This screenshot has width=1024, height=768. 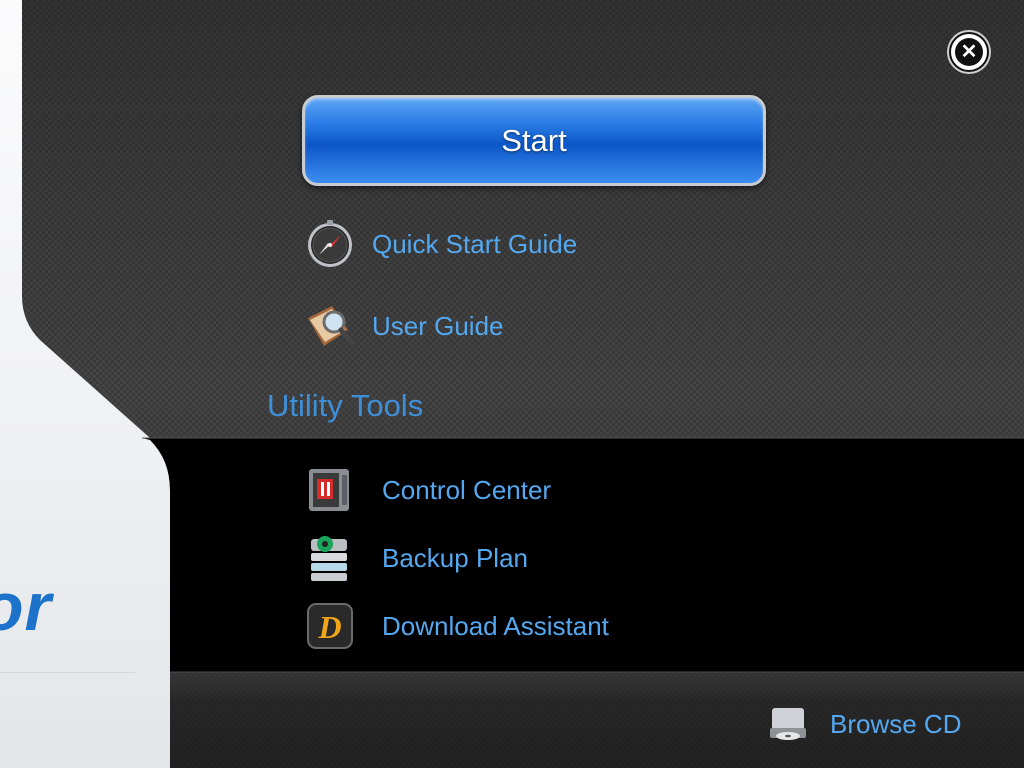 I want to click on utility-tools-heading: Utility Tools, so click(x=345, y=405).